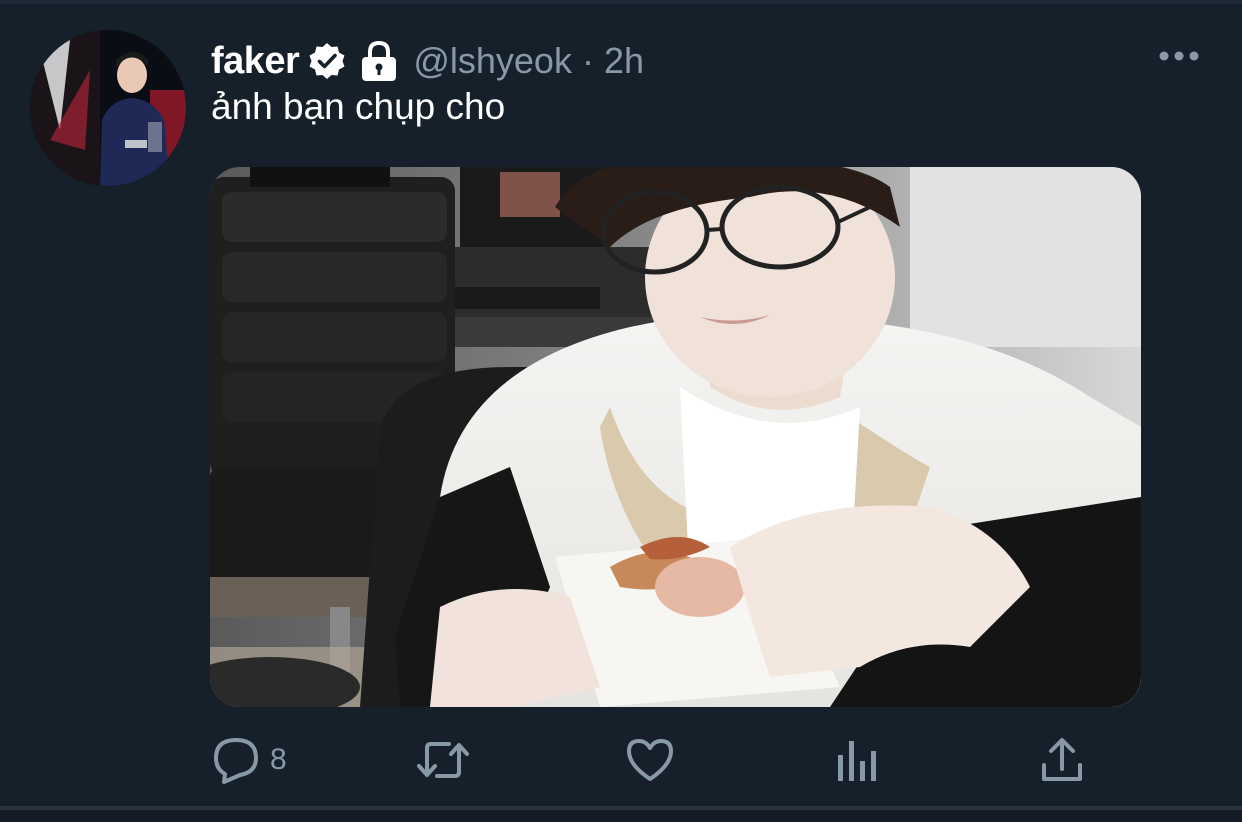 The image size is (1242, 822). Describe the element at coordinates (379, 61) in the screenshot. I see `lock-icon` at that location.